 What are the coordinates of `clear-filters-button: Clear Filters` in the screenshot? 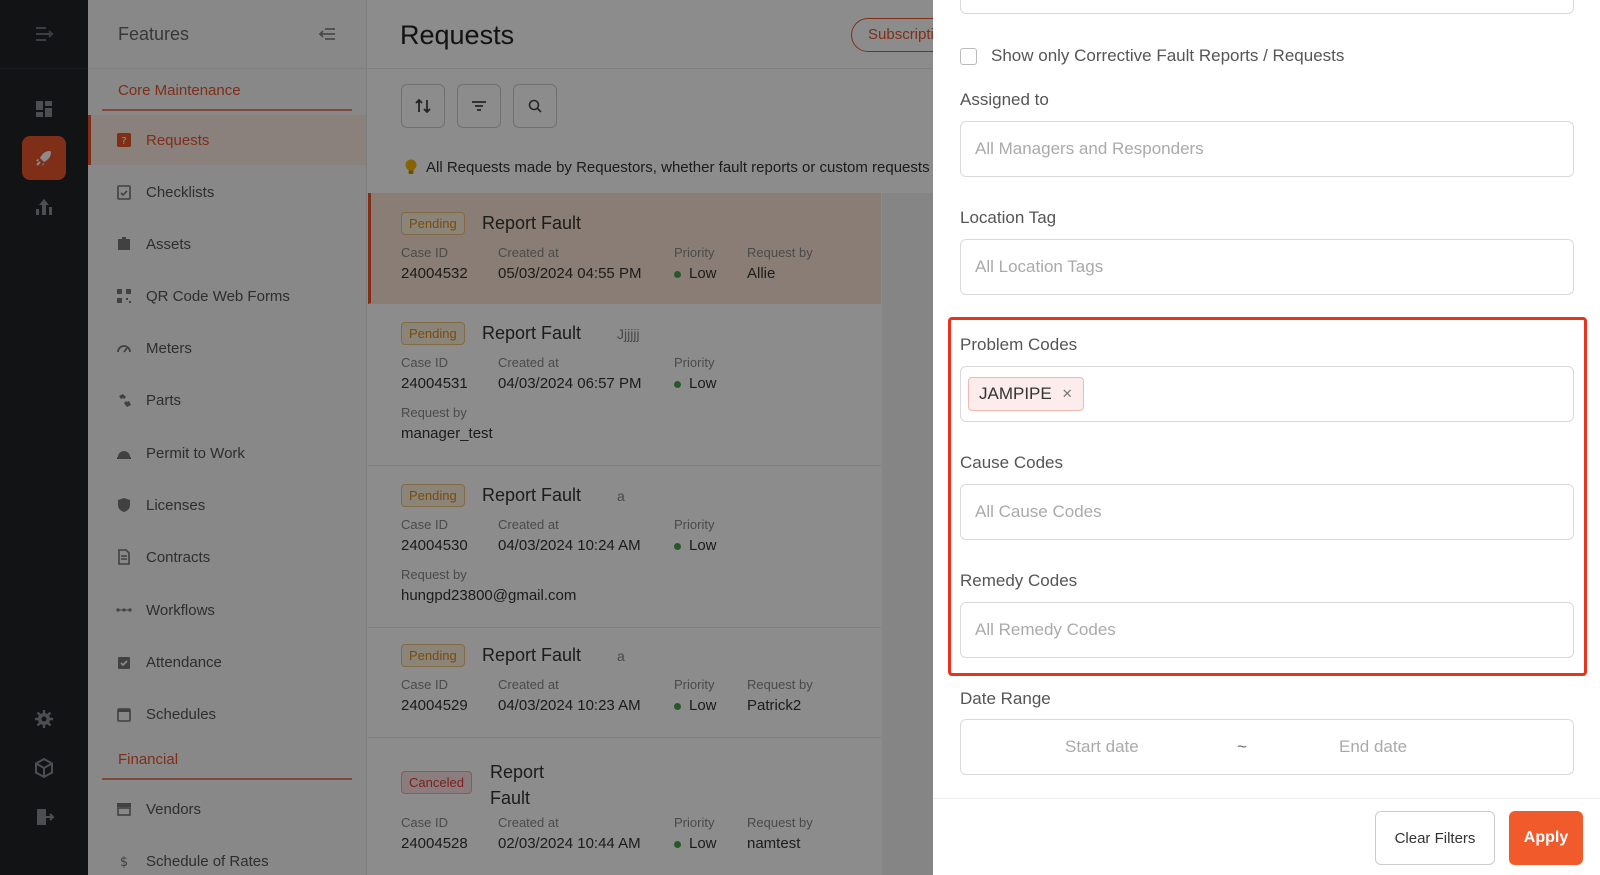 It's located at (1435, 838).